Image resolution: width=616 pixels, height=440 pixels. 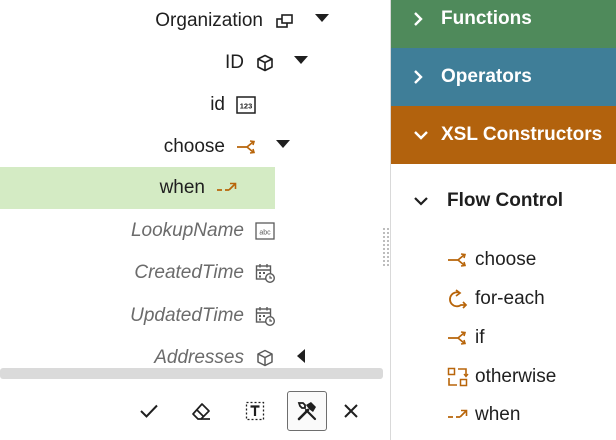 I want to click on tree-node-organization: Organization, so click(x=131, y=21).